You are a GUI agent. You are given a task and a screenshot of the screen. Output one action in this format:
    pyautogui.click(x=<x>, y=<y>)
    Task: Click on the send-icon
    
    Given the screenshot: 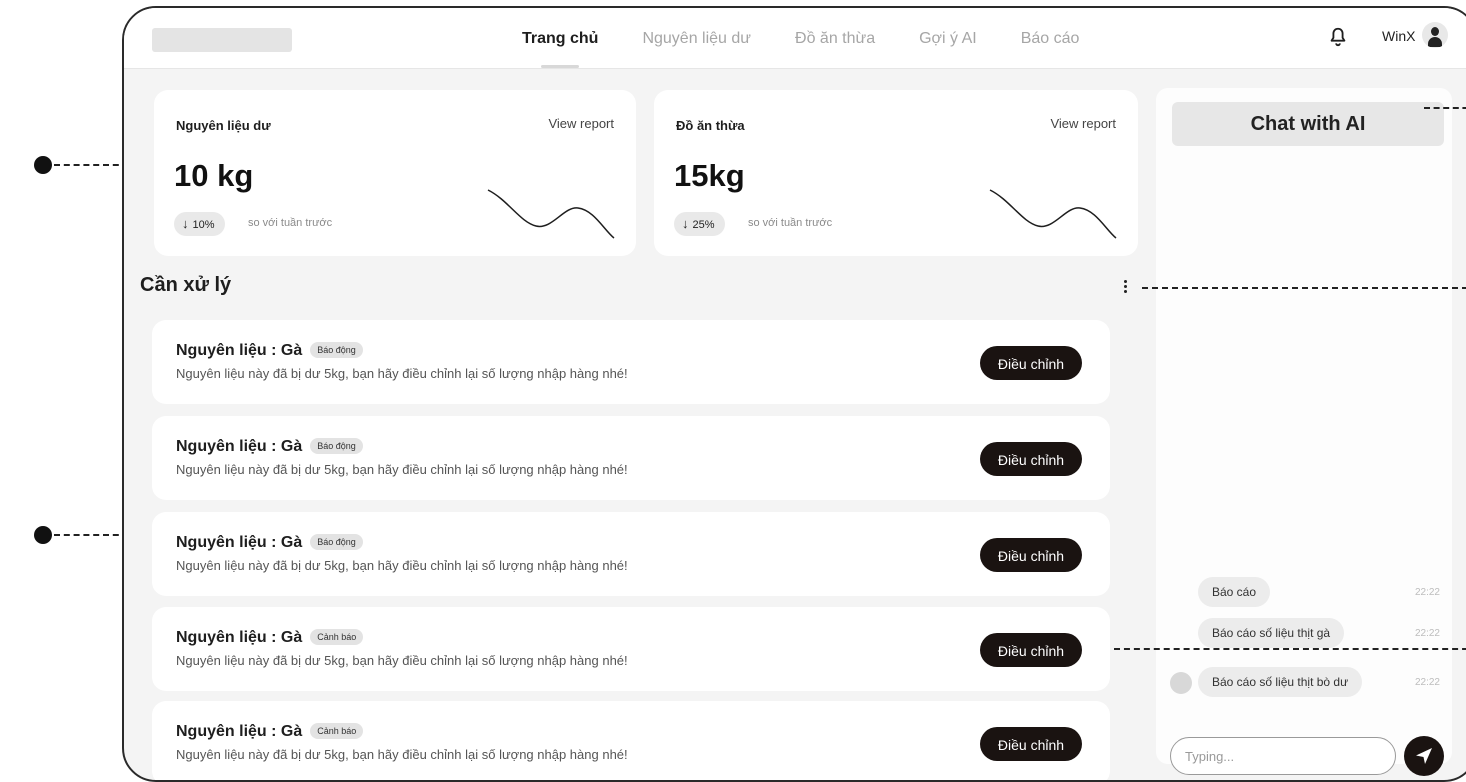 What is the action you would take?
    pyautogui.click(x=1424, y=756)
    